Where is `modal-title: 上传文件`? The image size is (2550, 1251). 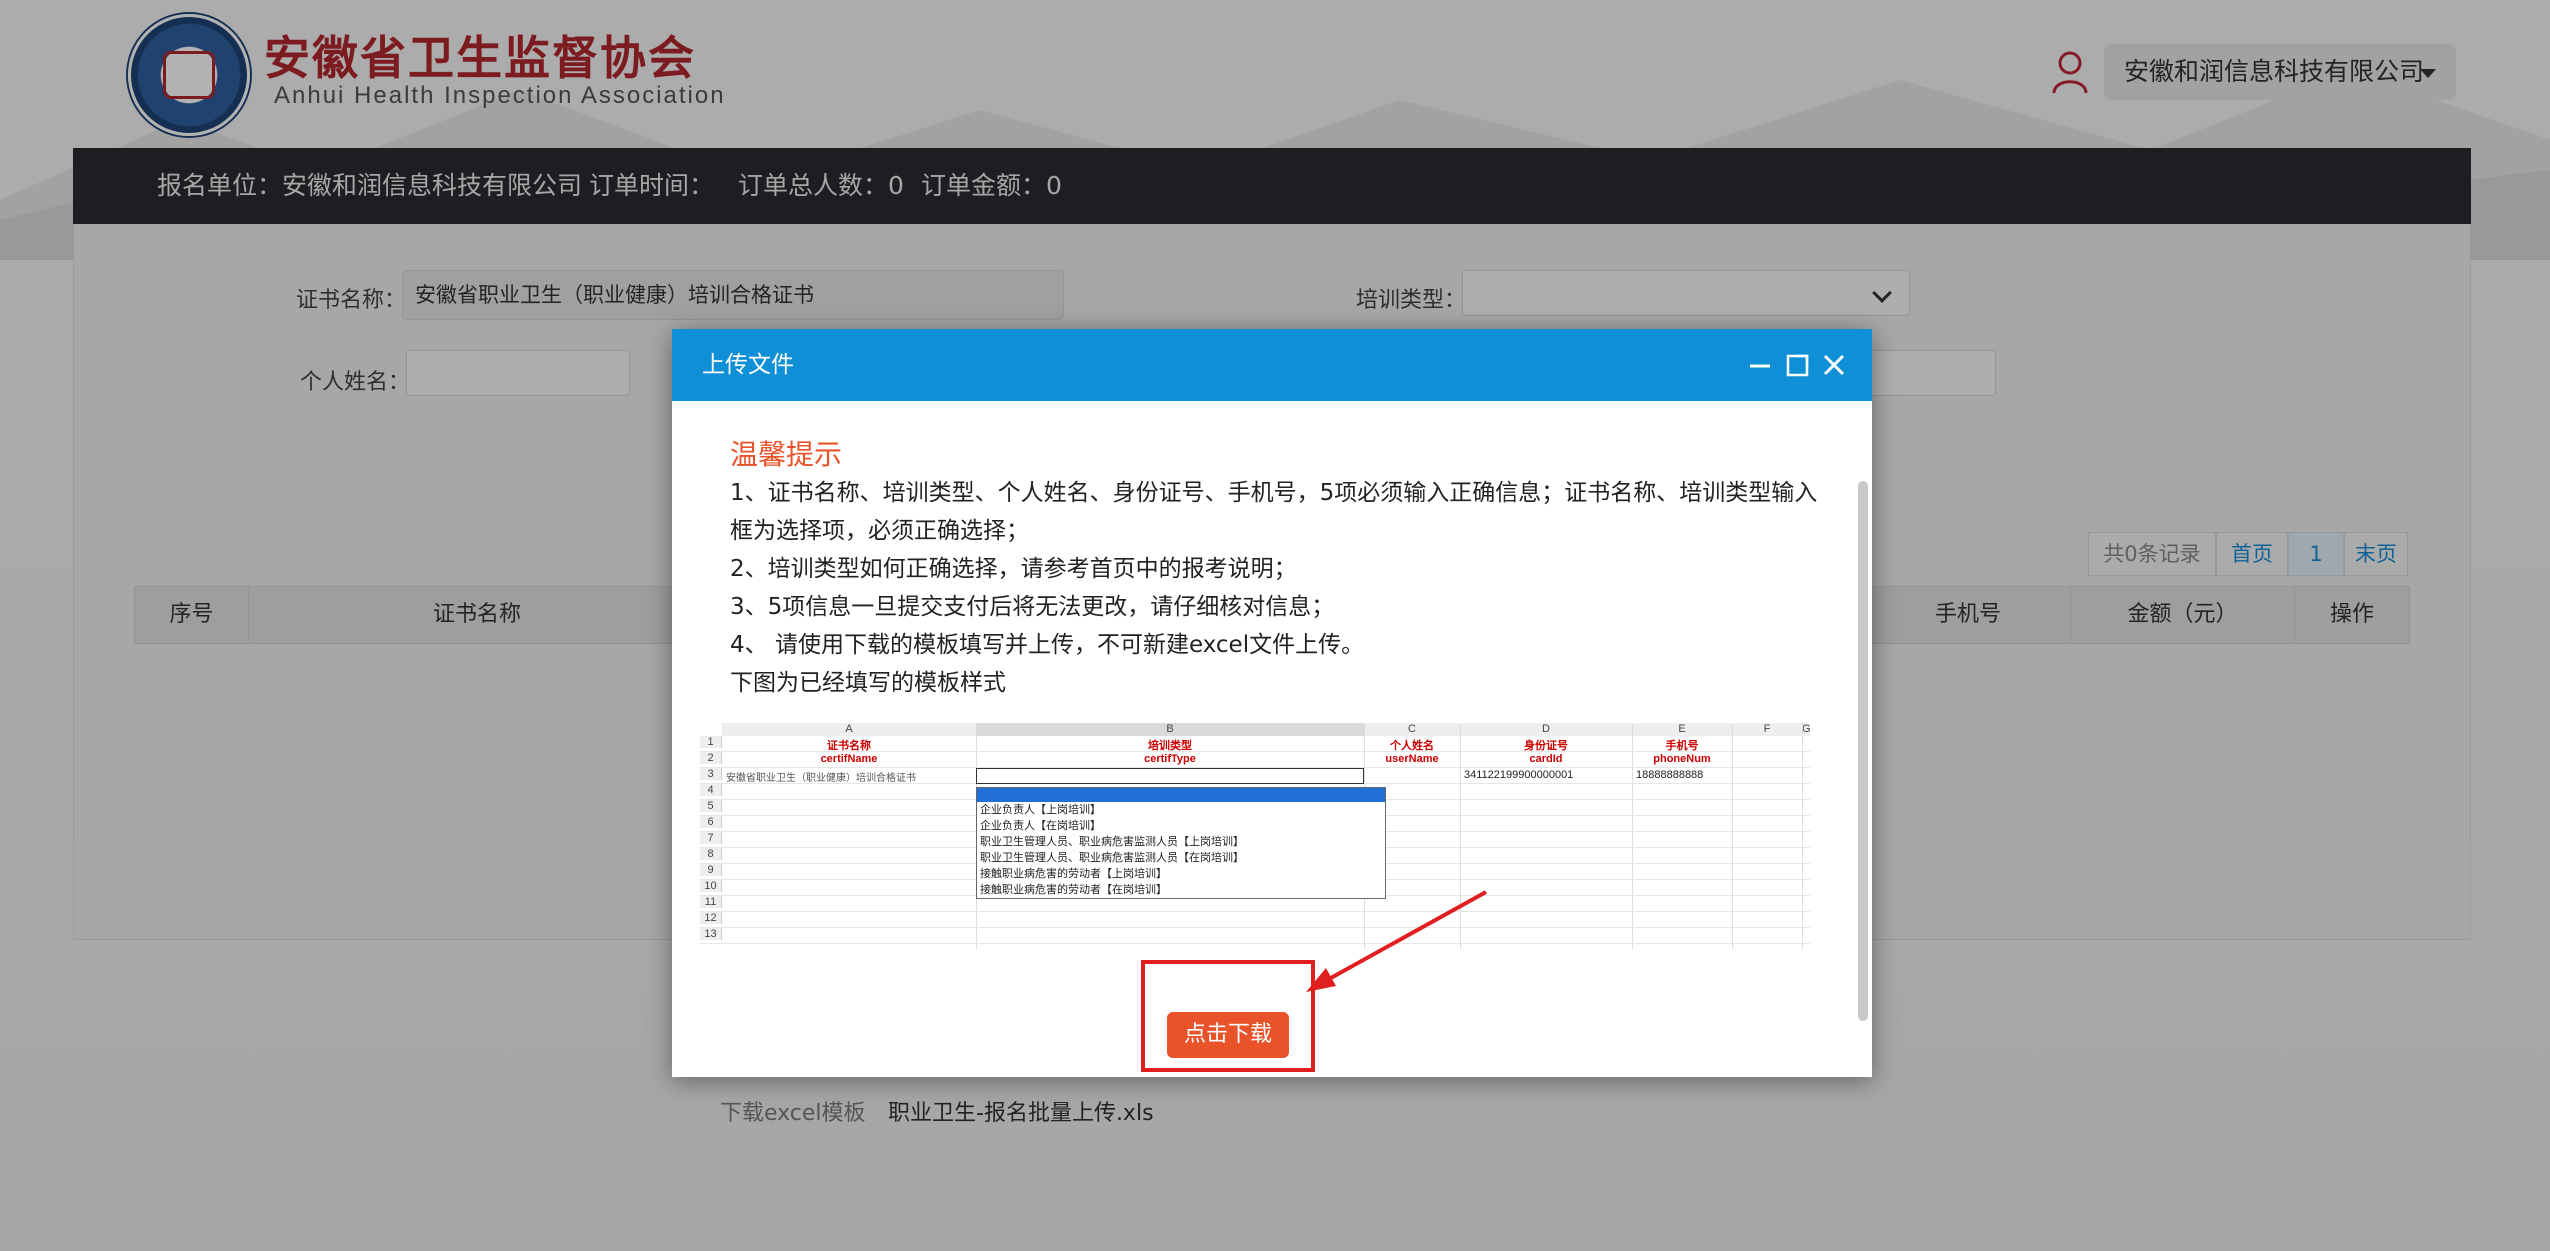
modal-title: 上传文件 is located at coordinates (748, 365).